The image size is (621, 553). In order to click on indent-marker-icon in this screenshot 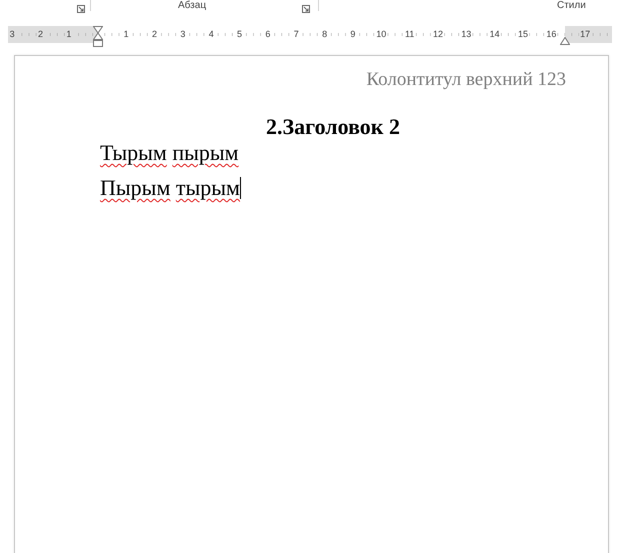, I will do `click(98, 36)`.